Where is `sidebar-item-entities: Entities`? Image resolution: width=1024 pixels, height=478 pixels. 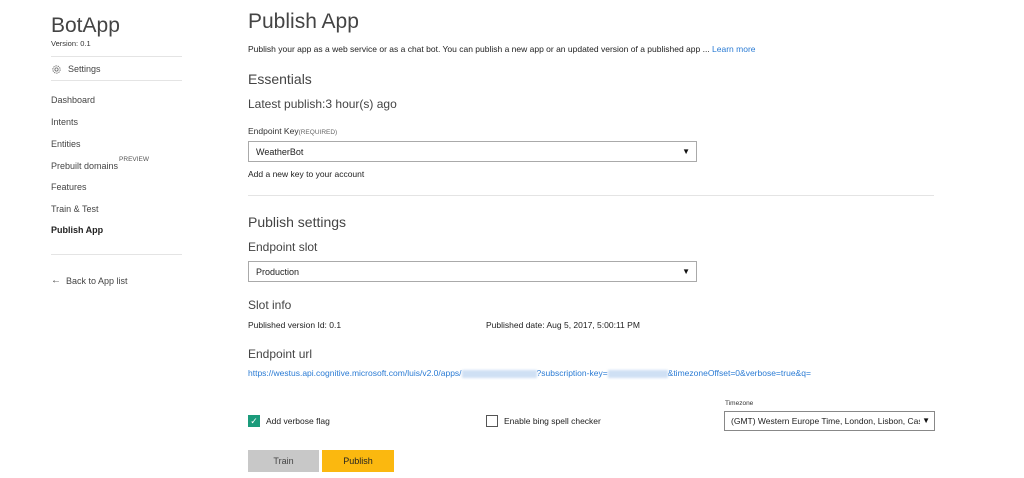 sidebar-item-entities: Entities is located at coordinates (66, 144).